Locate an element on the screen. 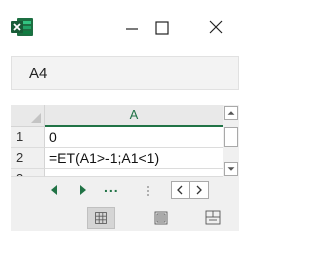 Image resolution: width=320 pixels, height=257 pixels. scroll-right-icon is located at coordinates (199, 190).